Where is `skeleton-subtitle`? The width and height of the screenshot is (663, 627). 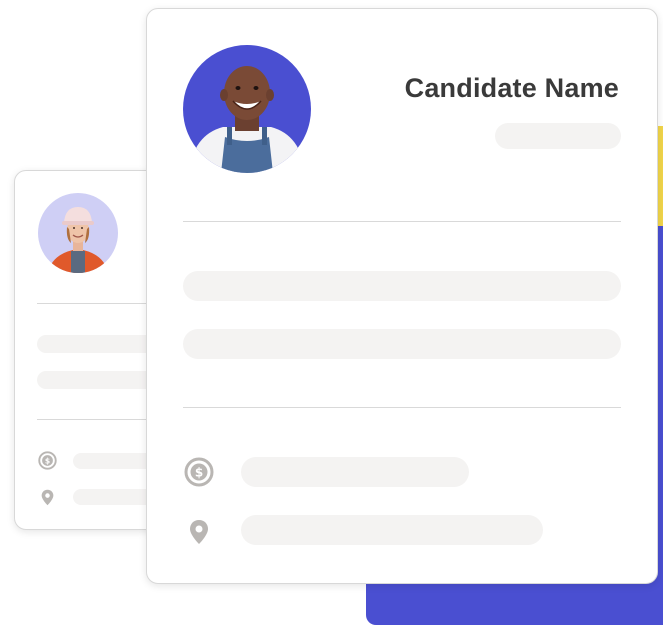 skeleton-subtitle is located at coordinates (558, 136).